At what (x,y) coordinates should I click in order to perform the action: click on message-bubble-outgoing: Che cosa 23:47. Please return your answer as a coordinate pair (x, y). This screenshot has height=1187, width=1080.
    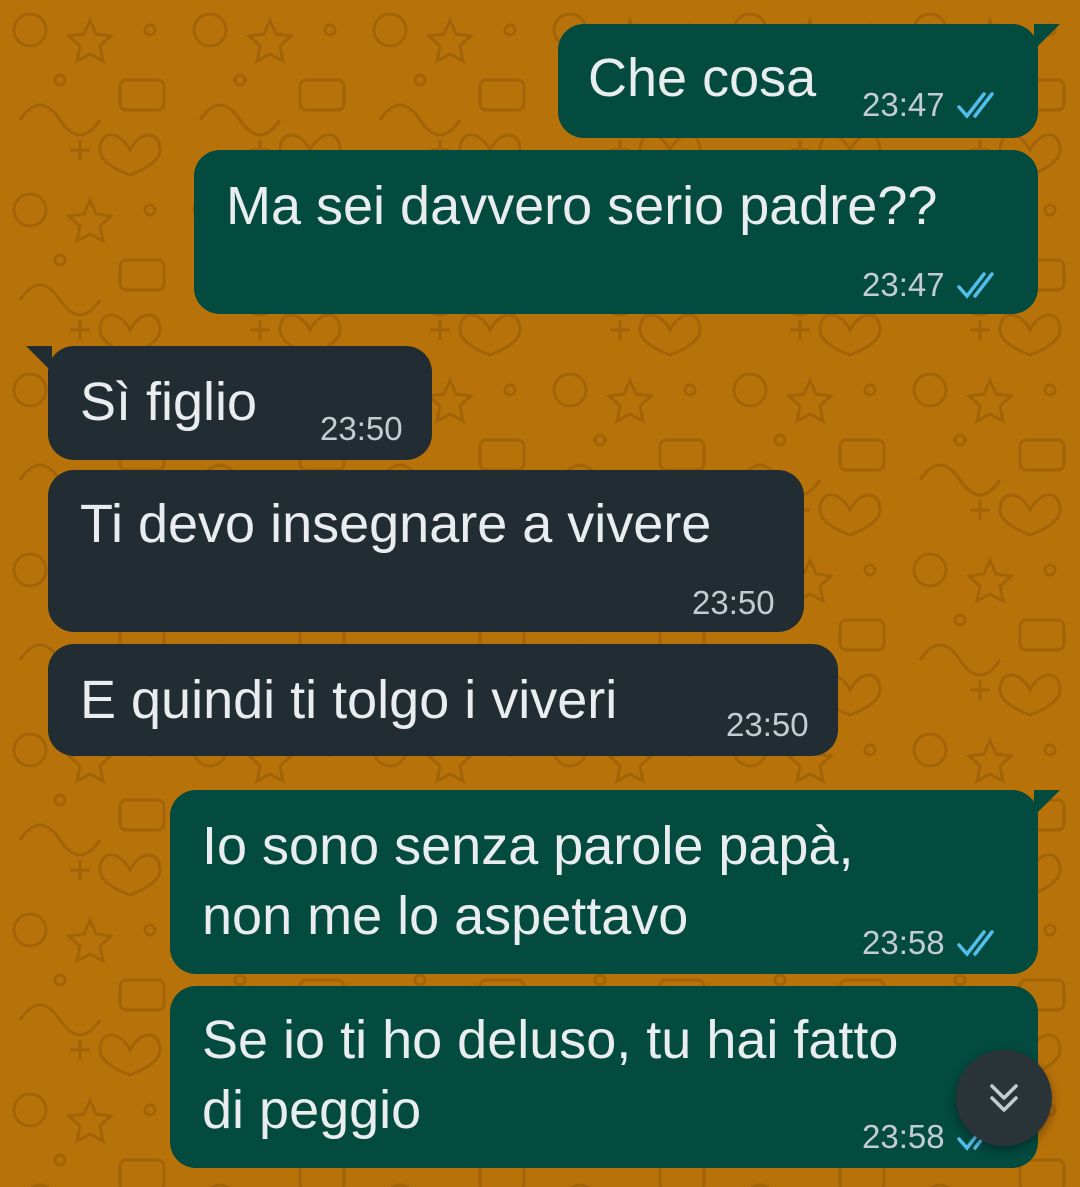
    Looking at the image, I should click on (809, 81).